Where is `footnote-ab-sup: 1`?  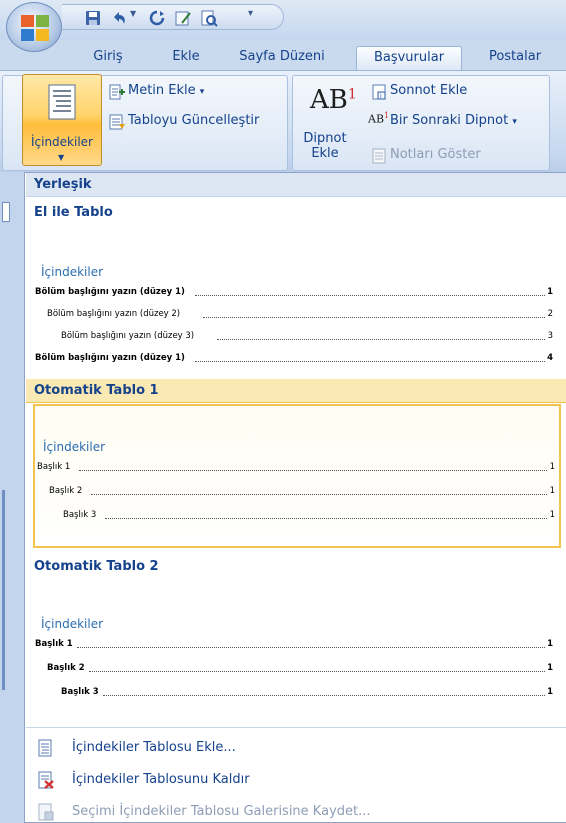 footnote-ab-sup: 1 is located at coordinates (352, 94).